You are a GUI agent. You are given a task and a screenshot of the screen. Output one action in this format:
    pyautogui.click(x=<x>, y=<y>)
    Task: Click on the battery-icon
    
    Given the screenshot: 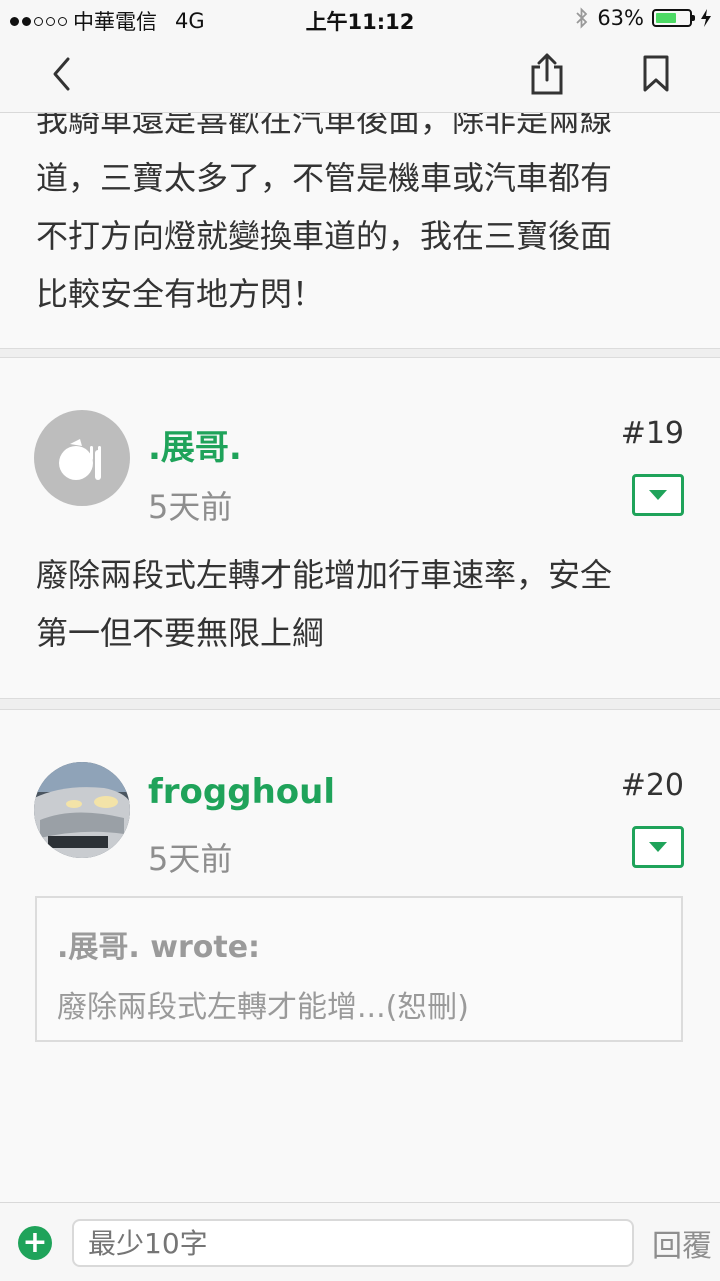 What is the action you would take?
    pyautogui.click(x=673, y=18)
    